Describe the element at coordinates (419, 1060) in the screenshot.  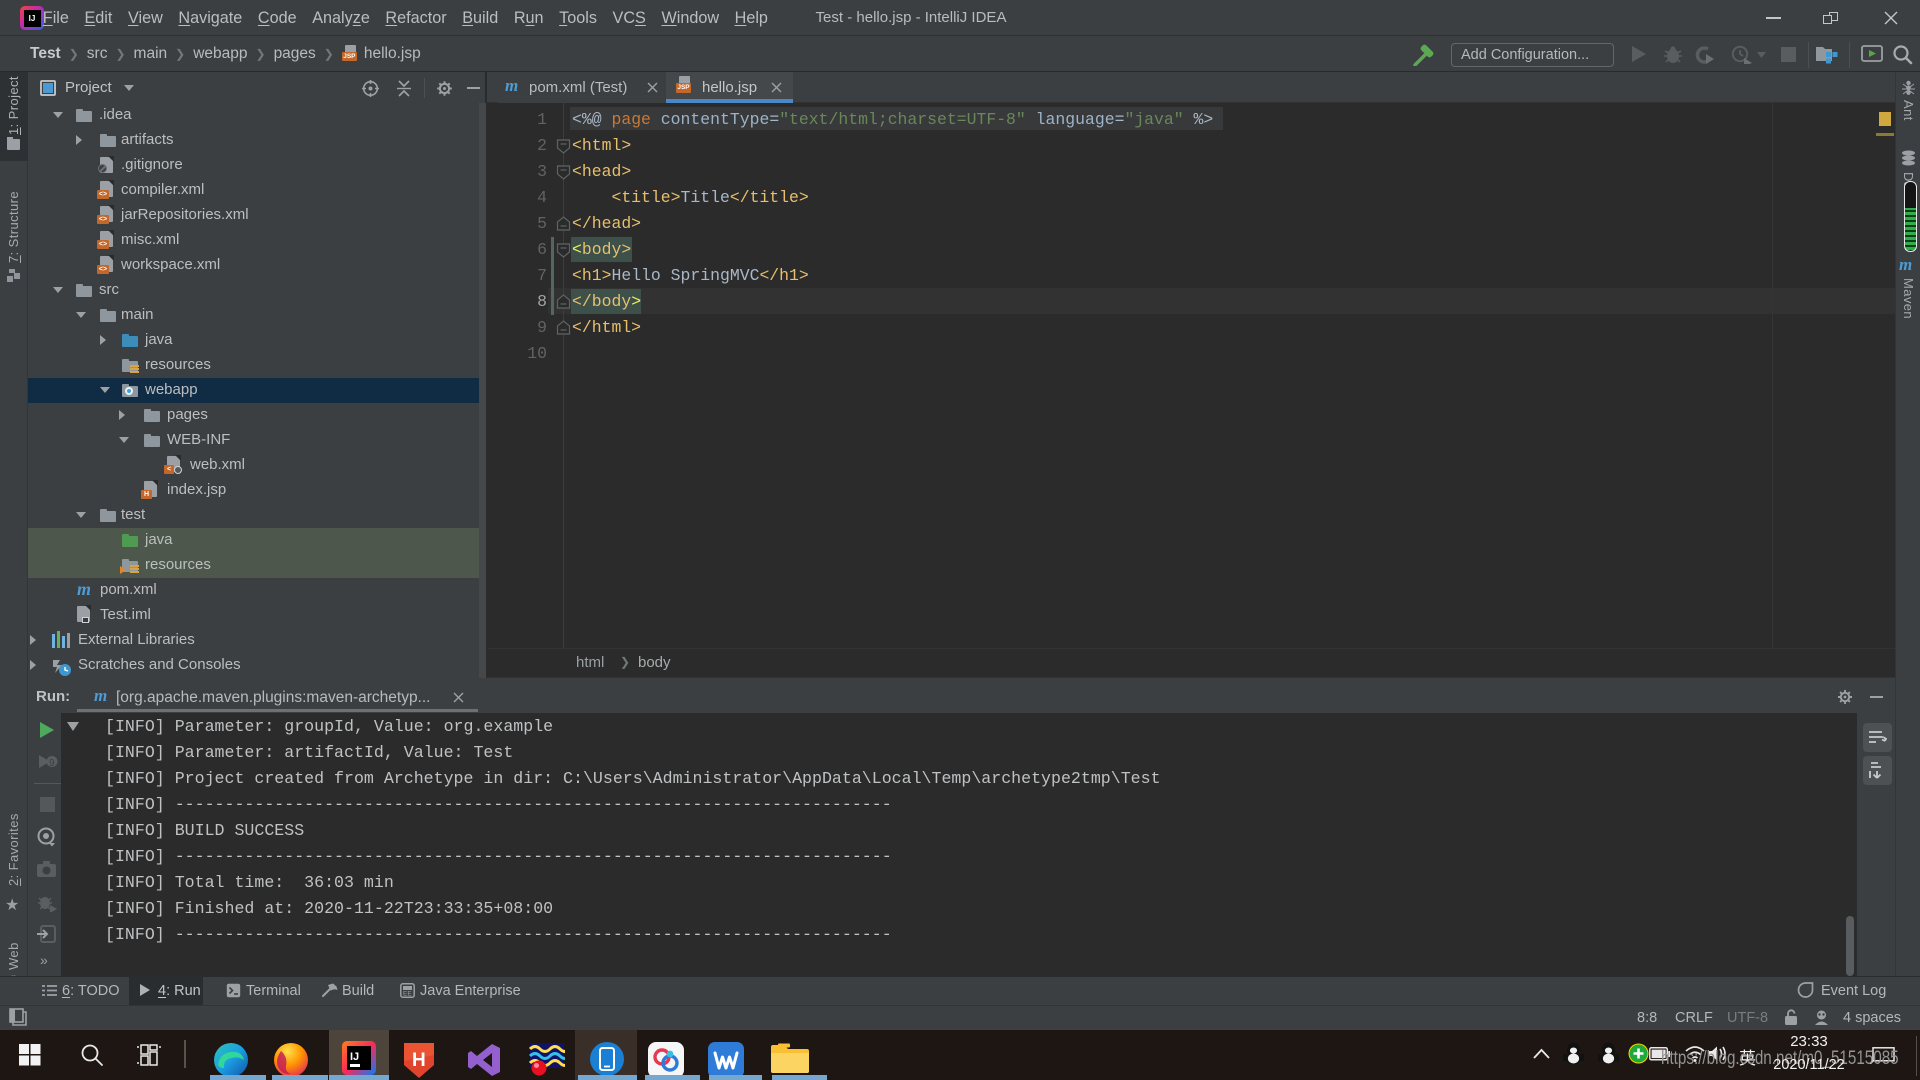
I see `svg-text: H` at that location.